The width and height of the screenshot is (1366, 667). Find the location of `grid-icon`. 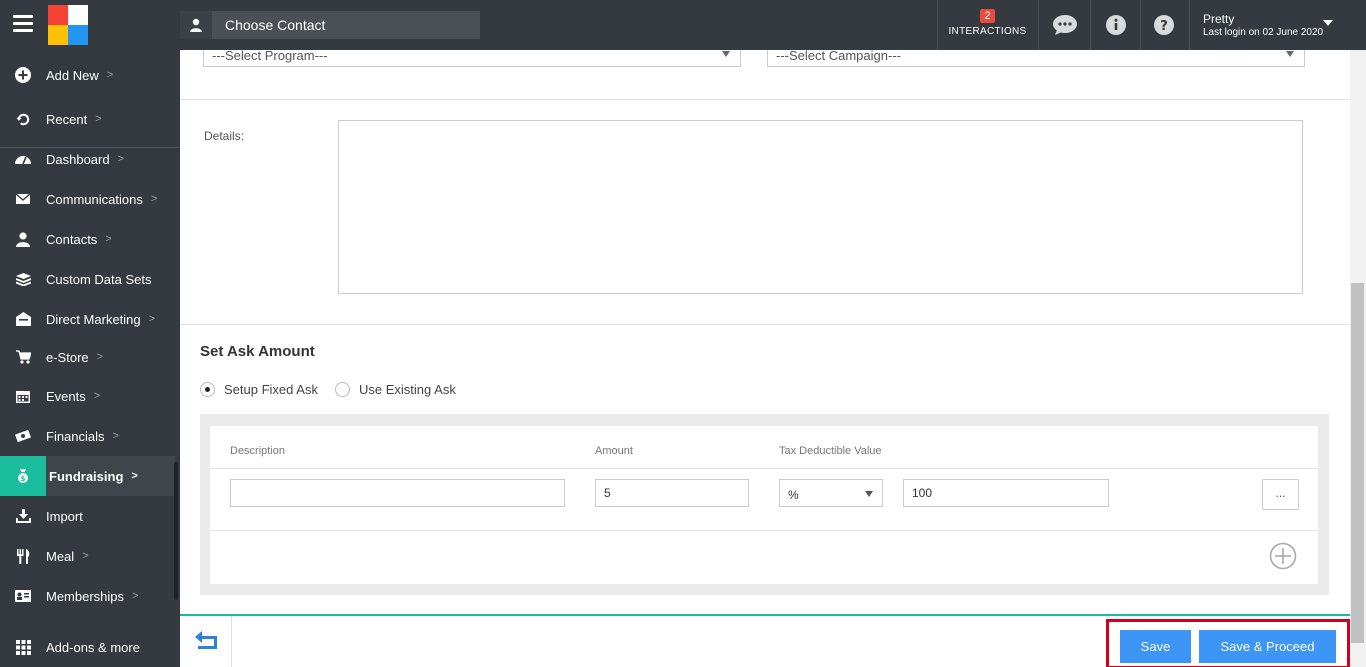

grid-icon is located at coordinates (23, 647).